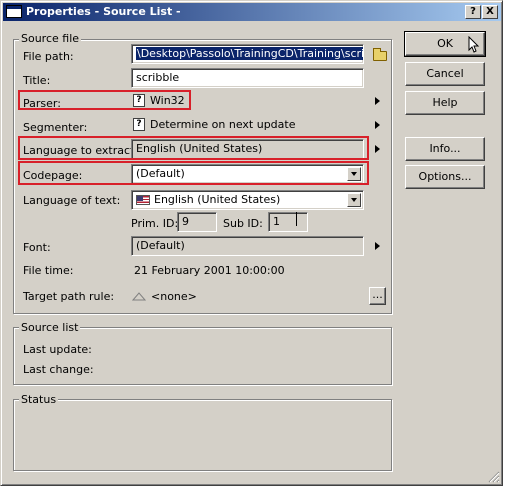 The image size is (505, 488). I want to click on last-change-label: Last change:, so click(58, 369).